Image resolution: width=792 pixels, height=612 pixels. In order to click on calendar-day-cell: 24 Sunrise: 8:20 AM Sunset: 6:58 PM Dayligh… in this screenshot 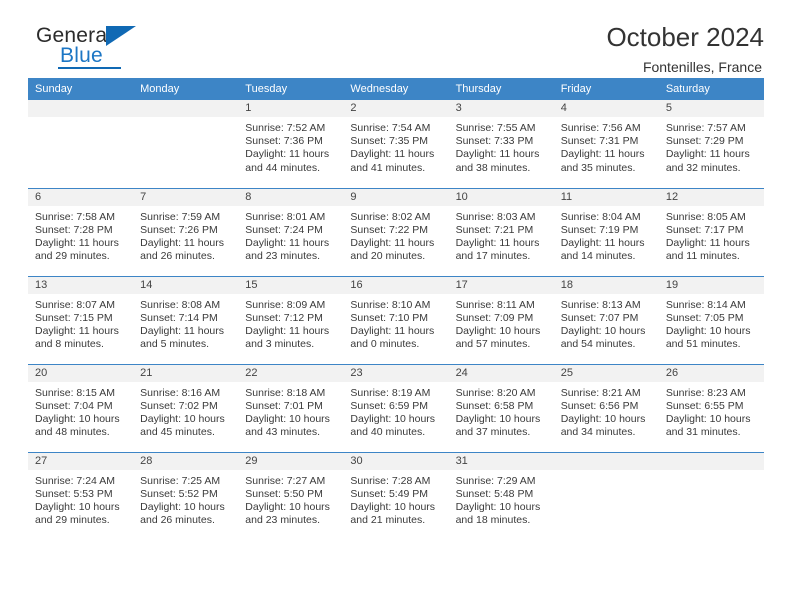, I will do `click(501, 407)`.